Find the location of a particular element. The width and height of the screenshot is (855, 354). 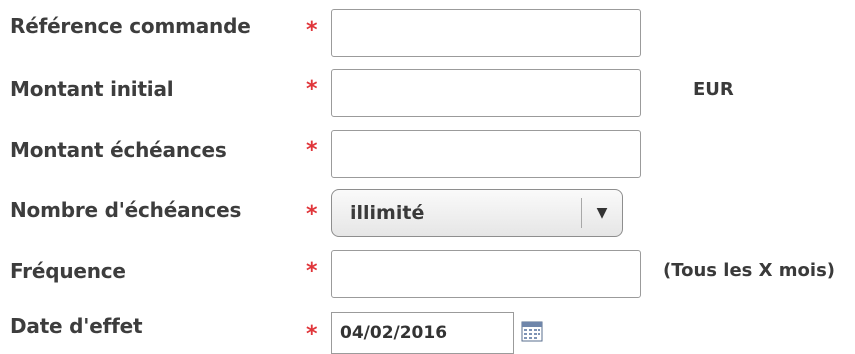

currency-label: EUR is located at coordinates (713, 89).